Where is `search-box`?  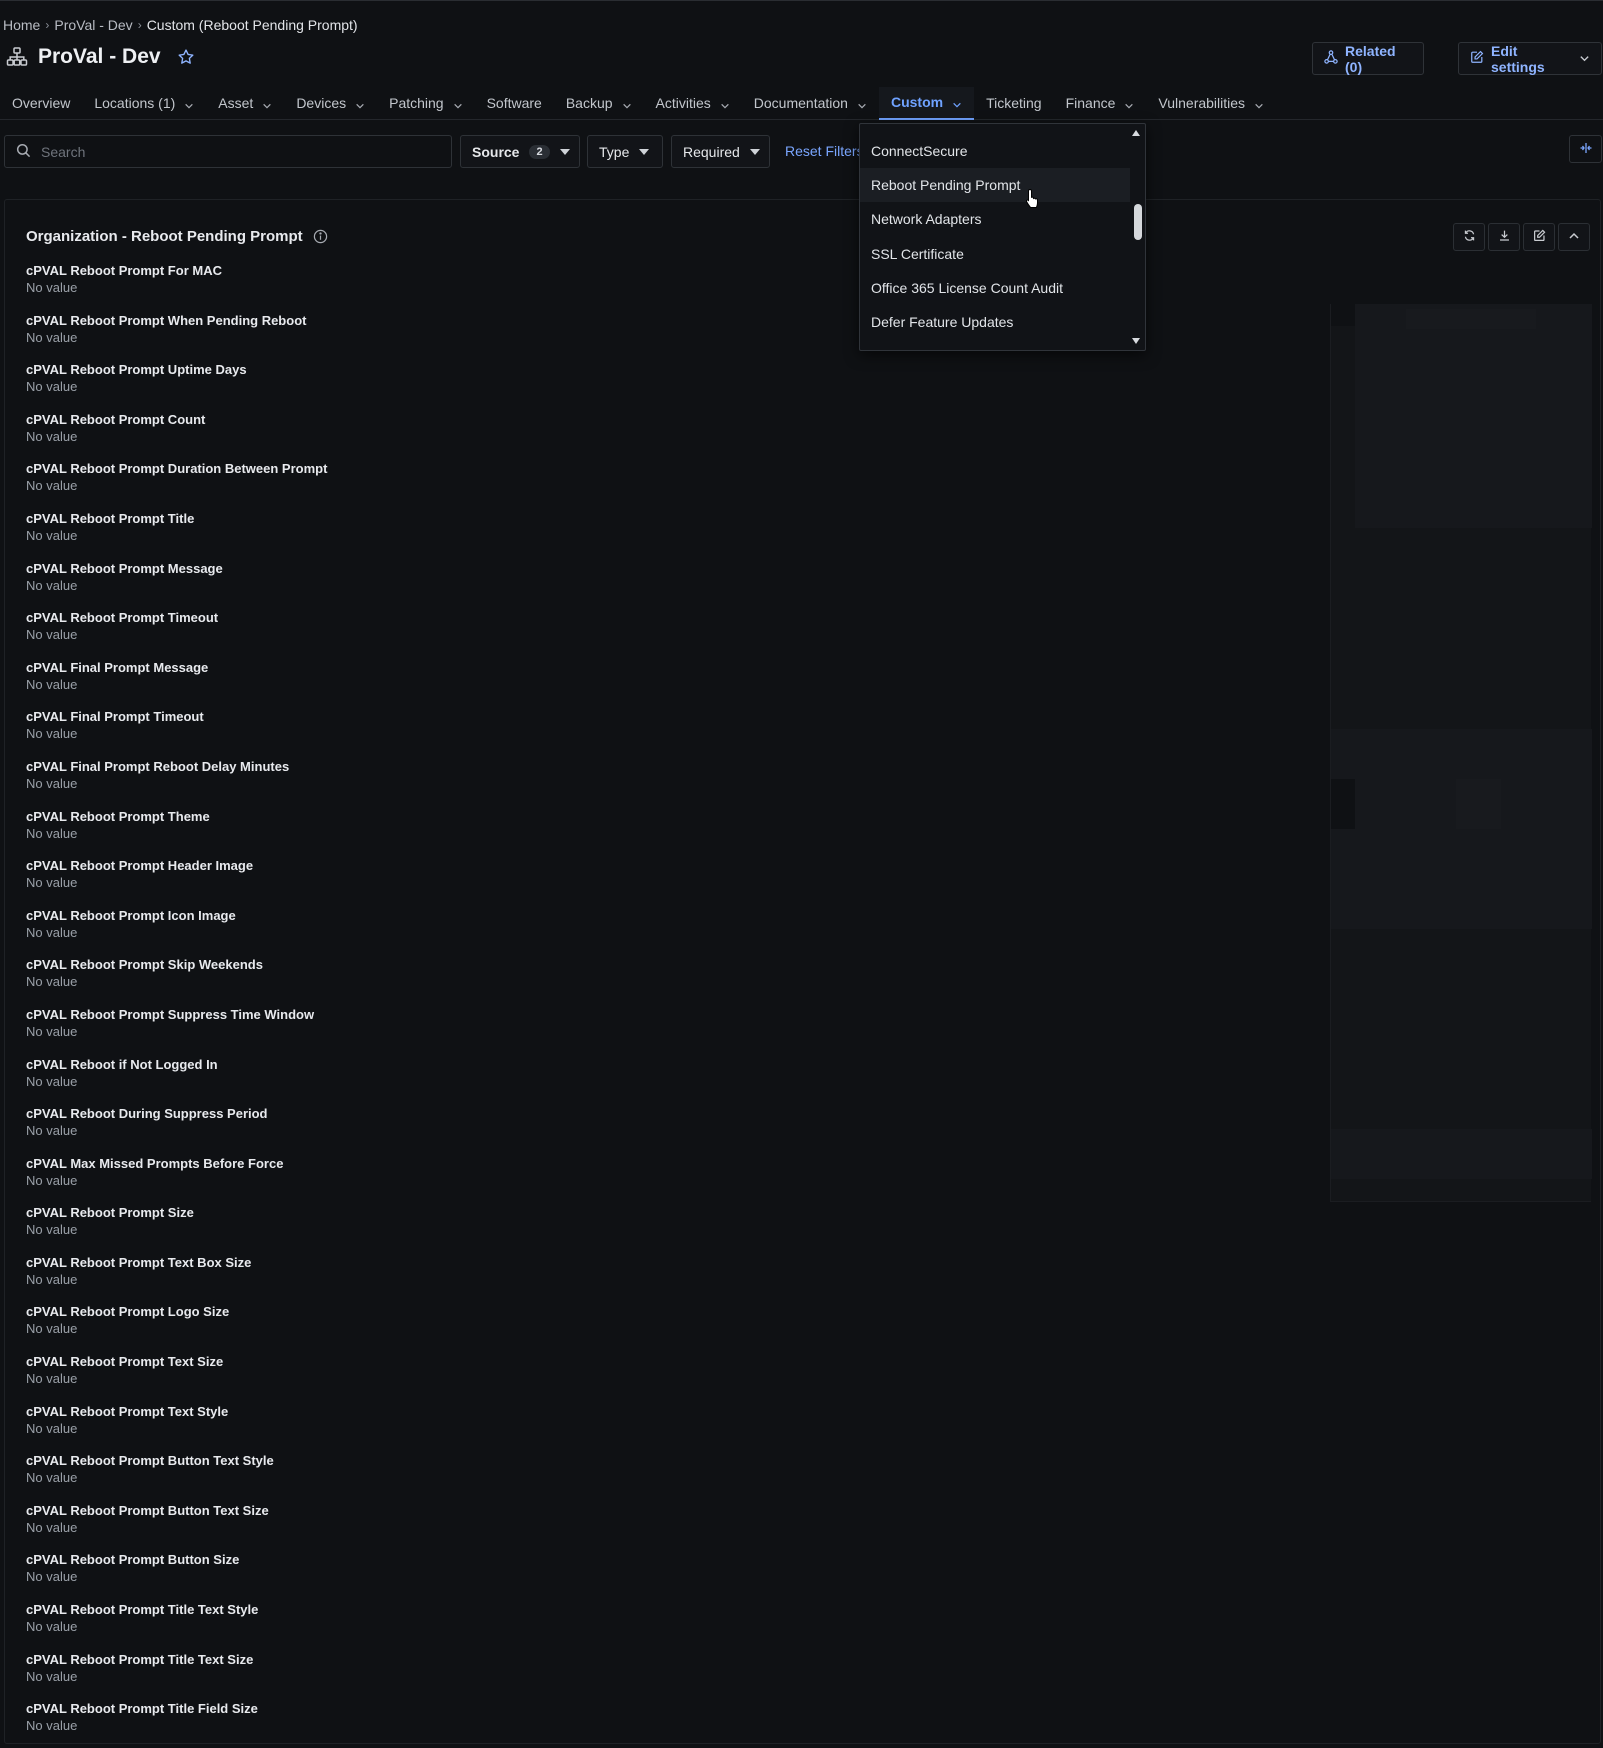 search-box is located at coordinates (228, 151).